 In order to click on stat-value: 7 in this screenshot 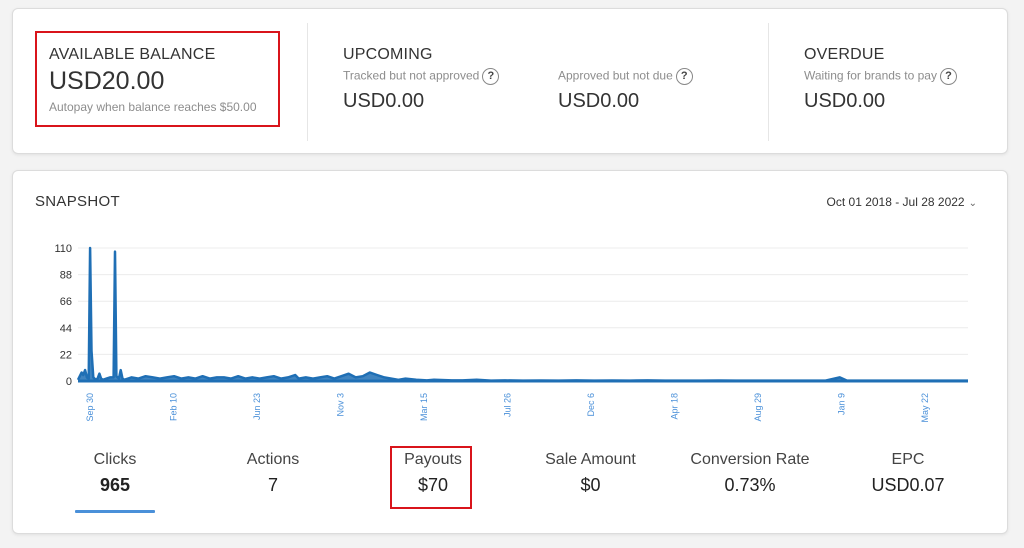, I will do `click(272, 485)`.